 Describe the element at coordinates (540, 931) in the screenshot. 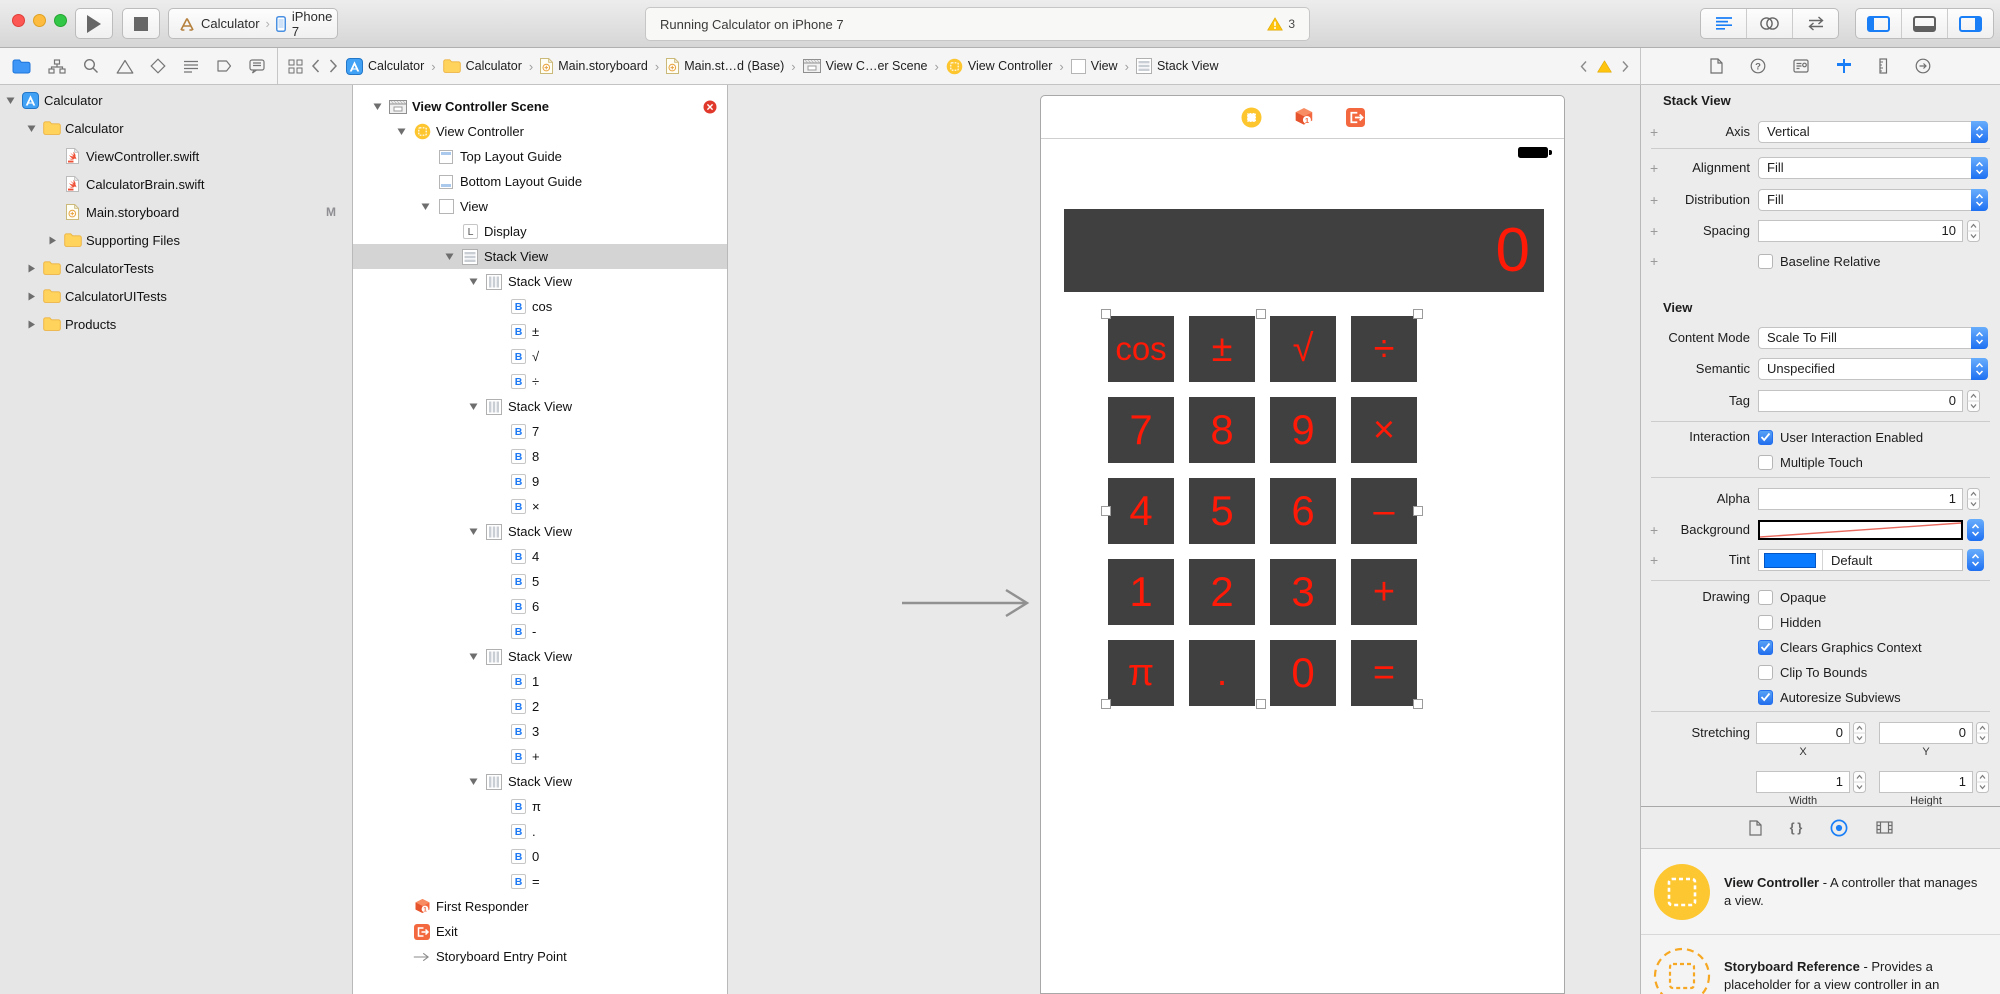

I see `outline-row: Exit` at that location.